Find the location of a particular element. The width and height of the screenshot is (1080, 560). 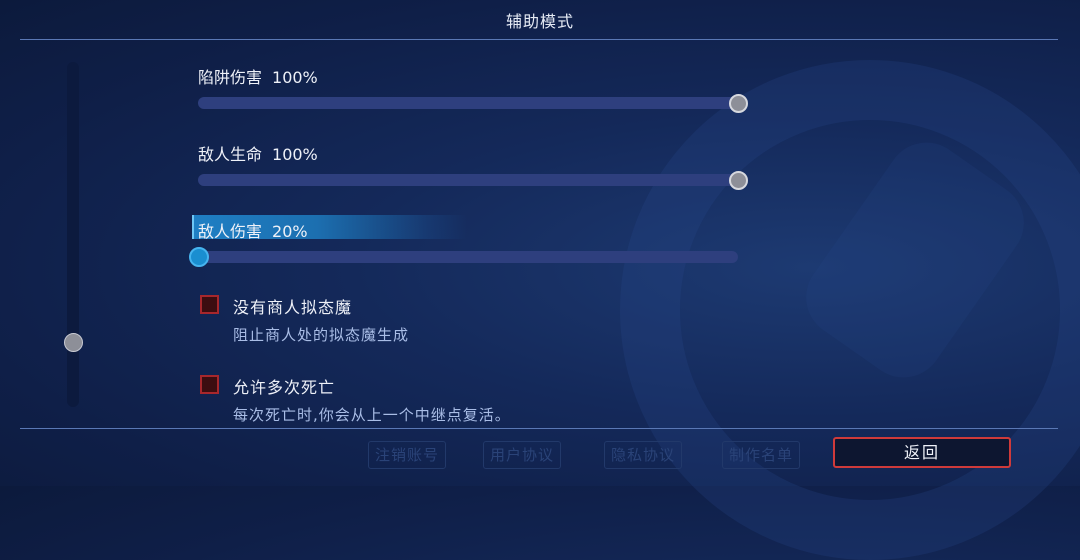

slider-enemy-health-label: 敌人生命 100% is located at coordinates (258, 153).